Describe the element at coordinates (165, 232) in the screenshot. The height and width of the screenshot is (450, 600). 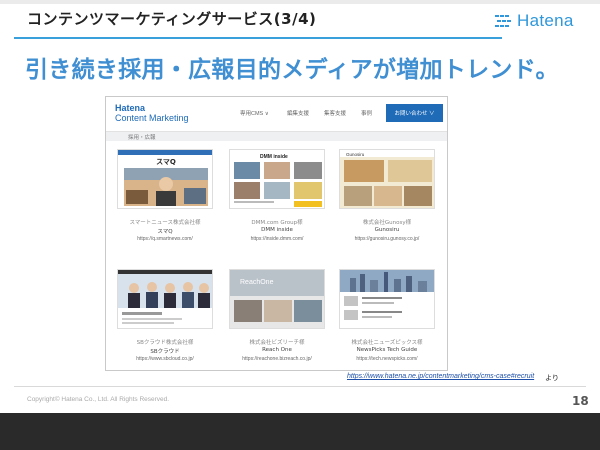
I see `case-media-name: スマQ` at that location.